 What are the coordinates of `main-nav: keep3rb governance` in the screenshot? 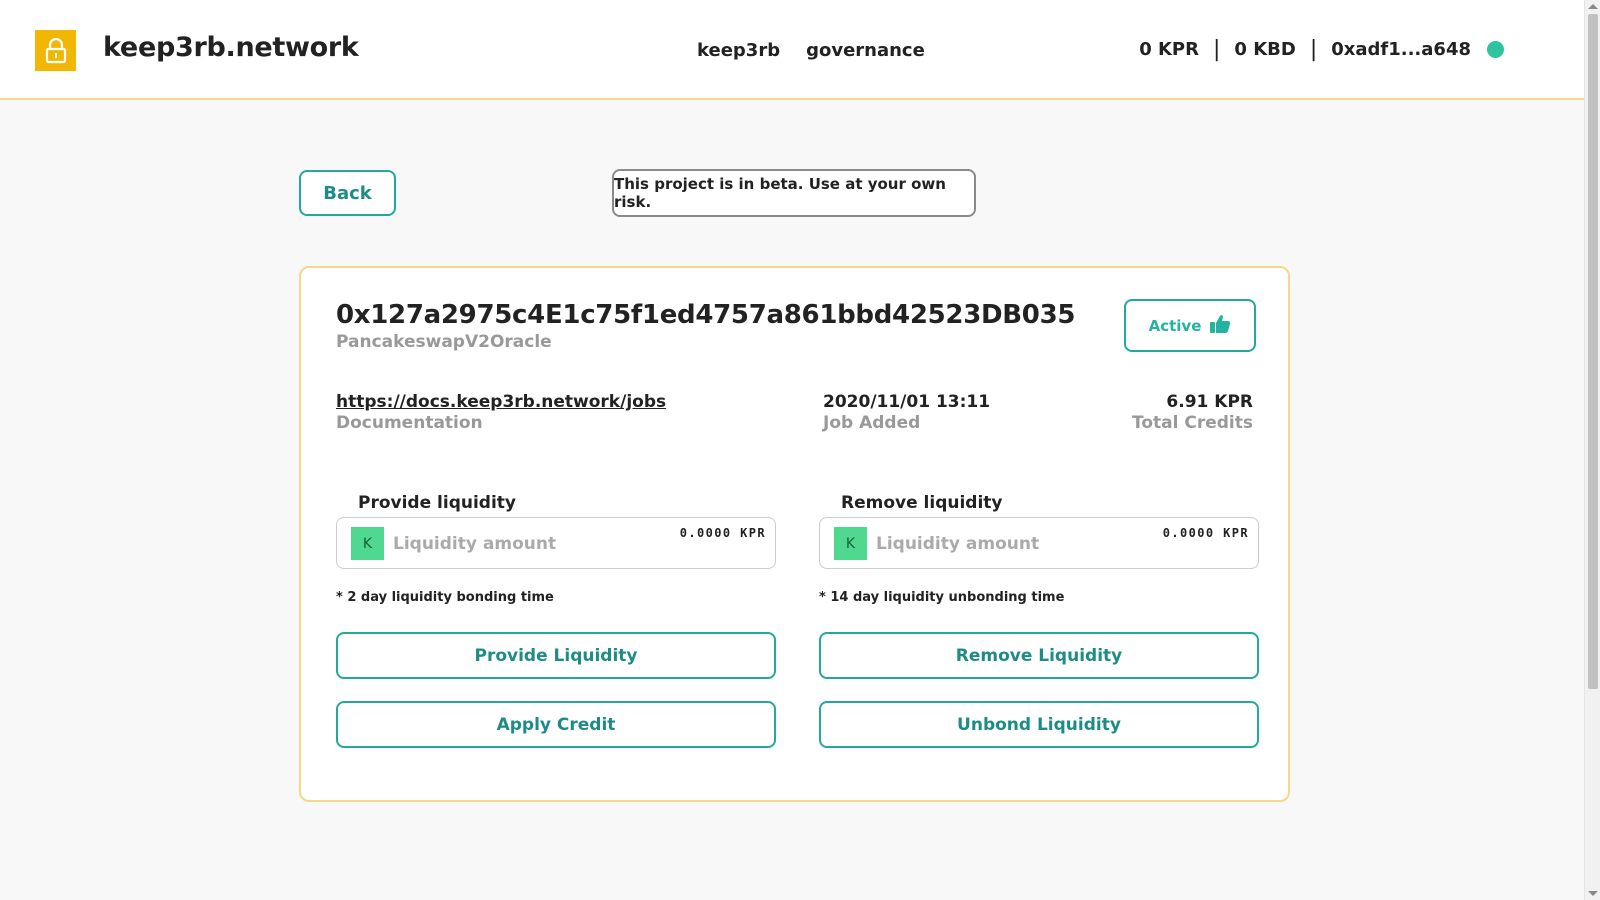 It's located at (811, 50).